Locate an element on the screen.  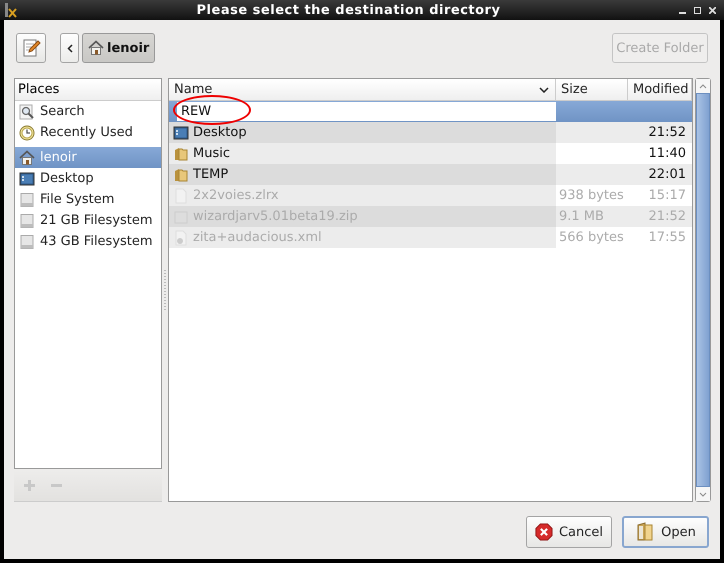
search-icon is located at coordinates (27, 112).